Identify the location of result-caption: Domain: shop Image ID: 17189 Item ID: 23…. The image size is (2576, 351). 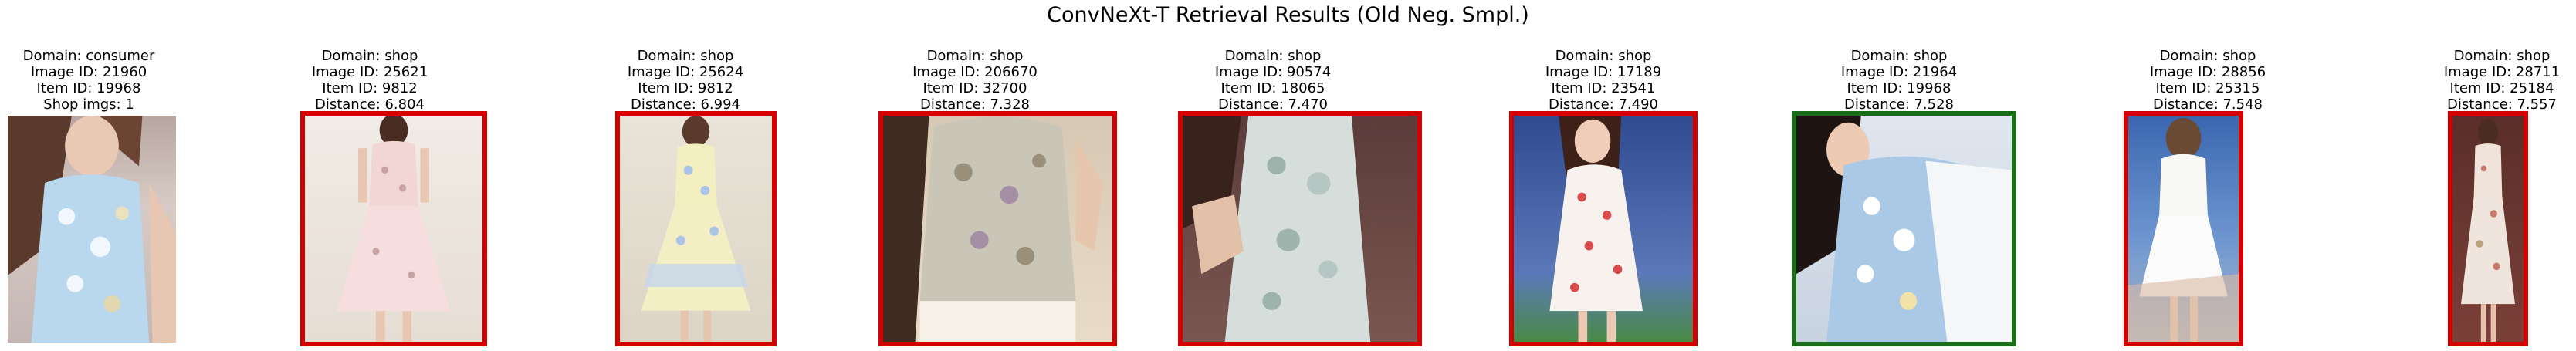
(1604, 80).